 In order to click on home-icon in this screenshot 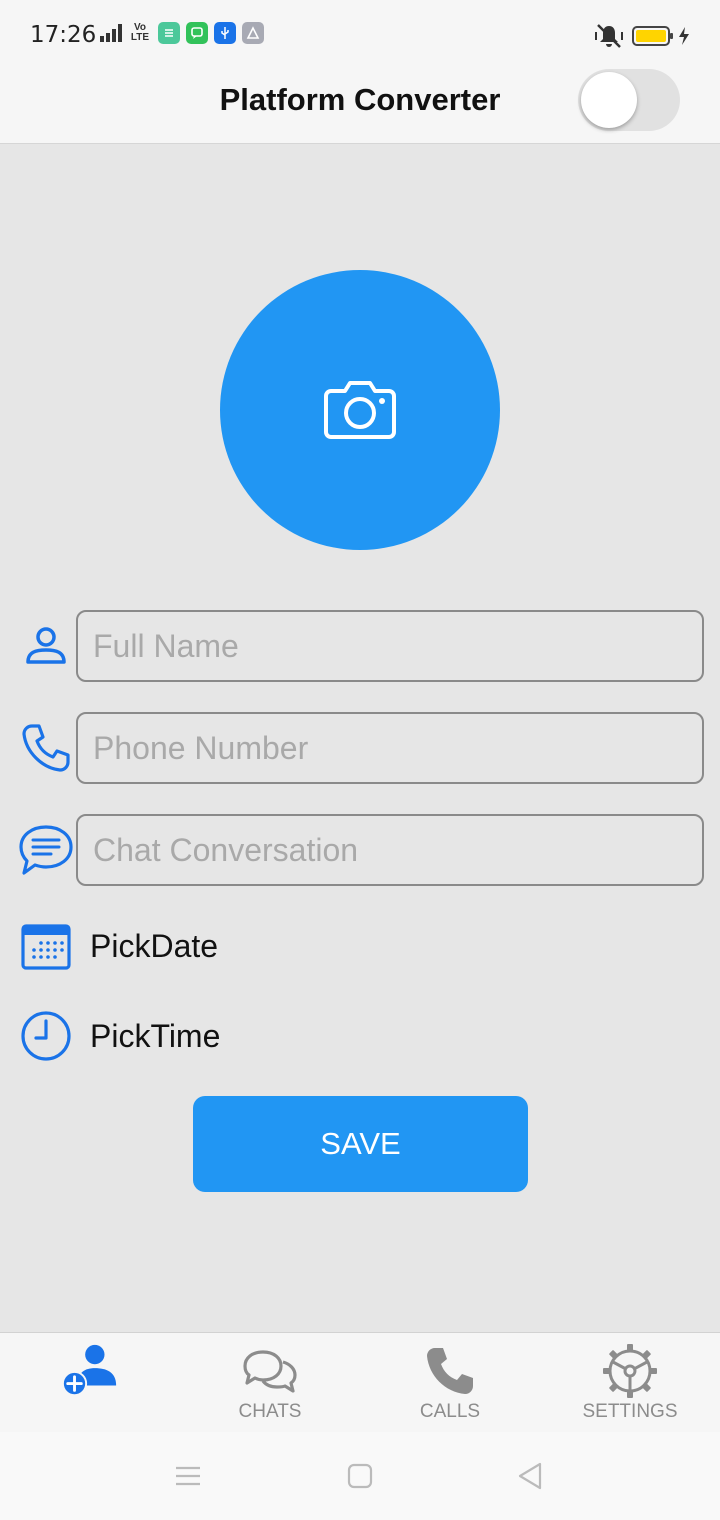, I will do `click(360, 1476)`.